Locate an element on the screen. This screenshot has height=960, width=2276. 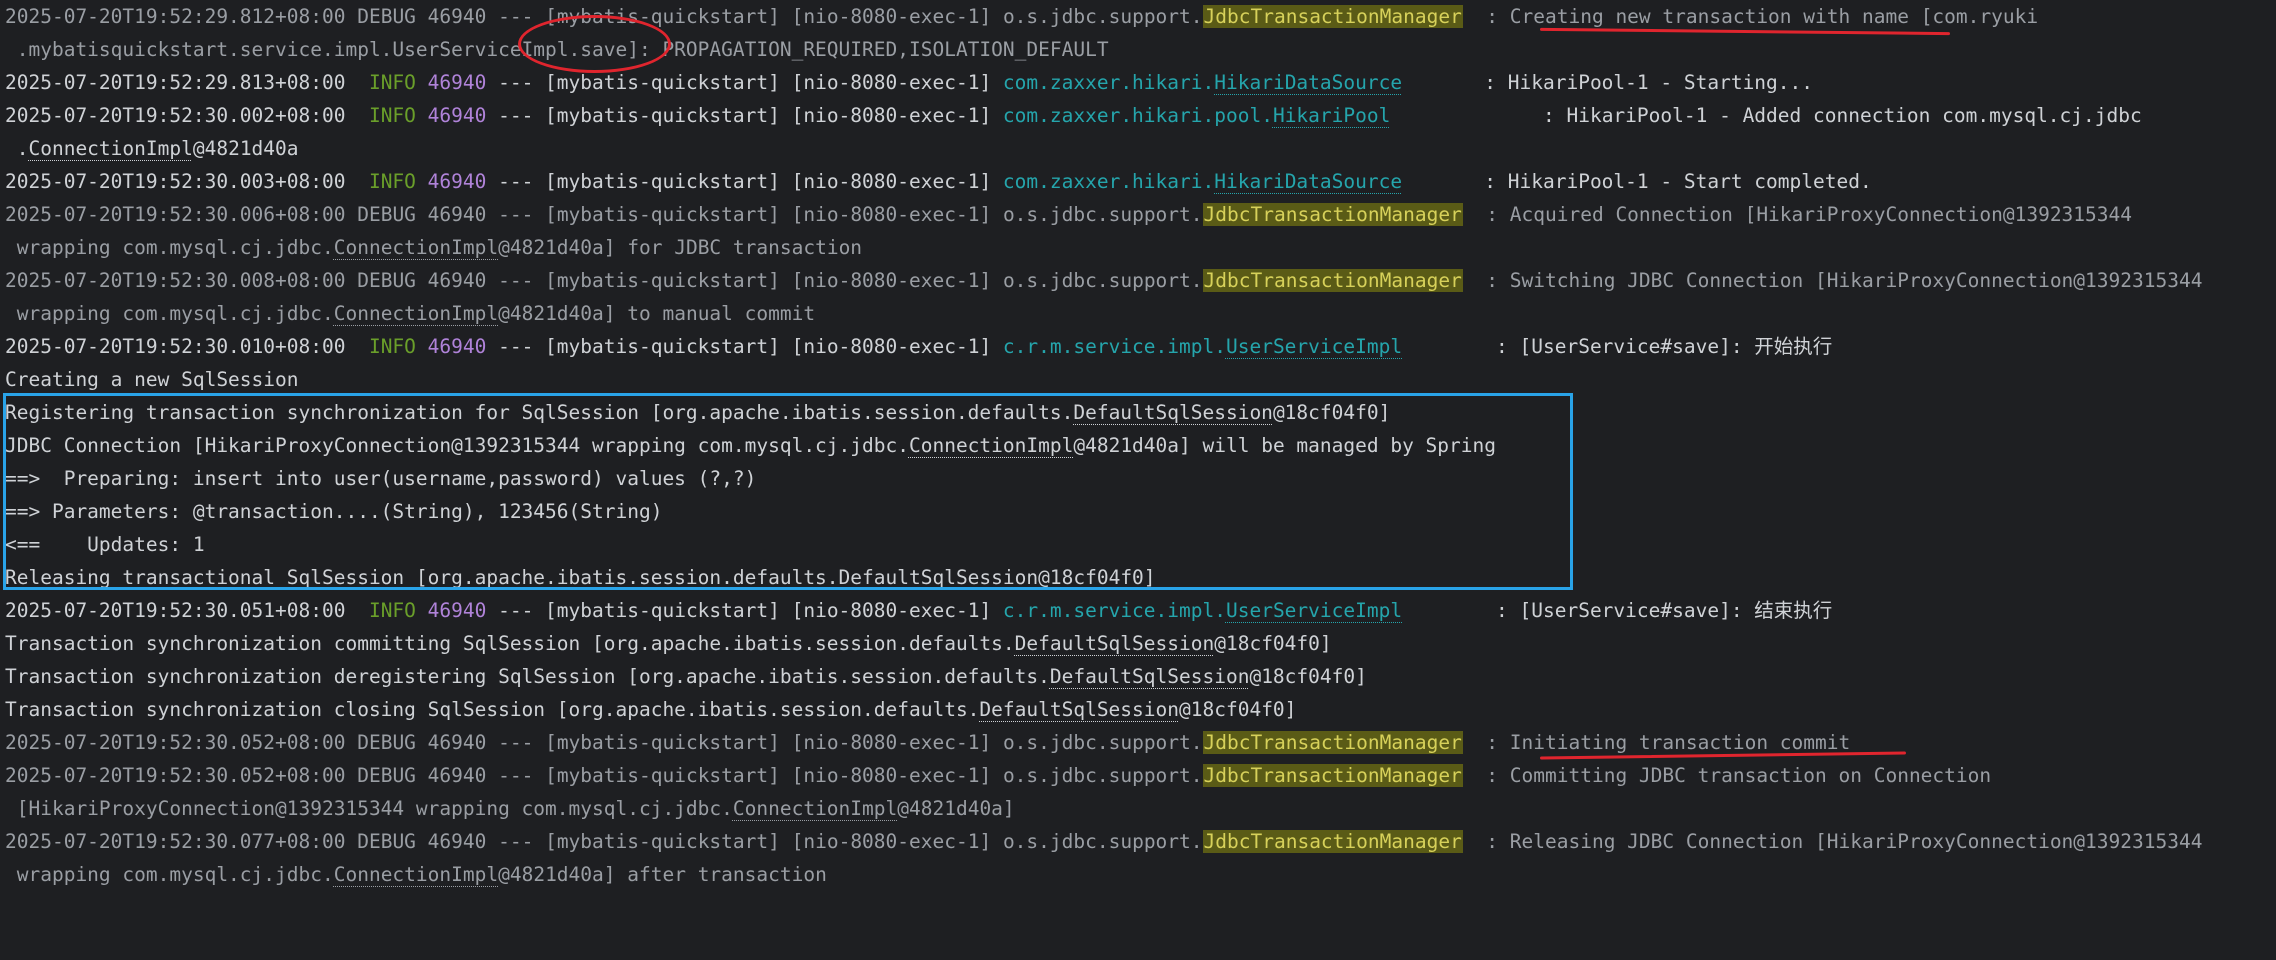
logger-package: com.zaxxer.hikari.pool. is located at coordinates (1137, 115).